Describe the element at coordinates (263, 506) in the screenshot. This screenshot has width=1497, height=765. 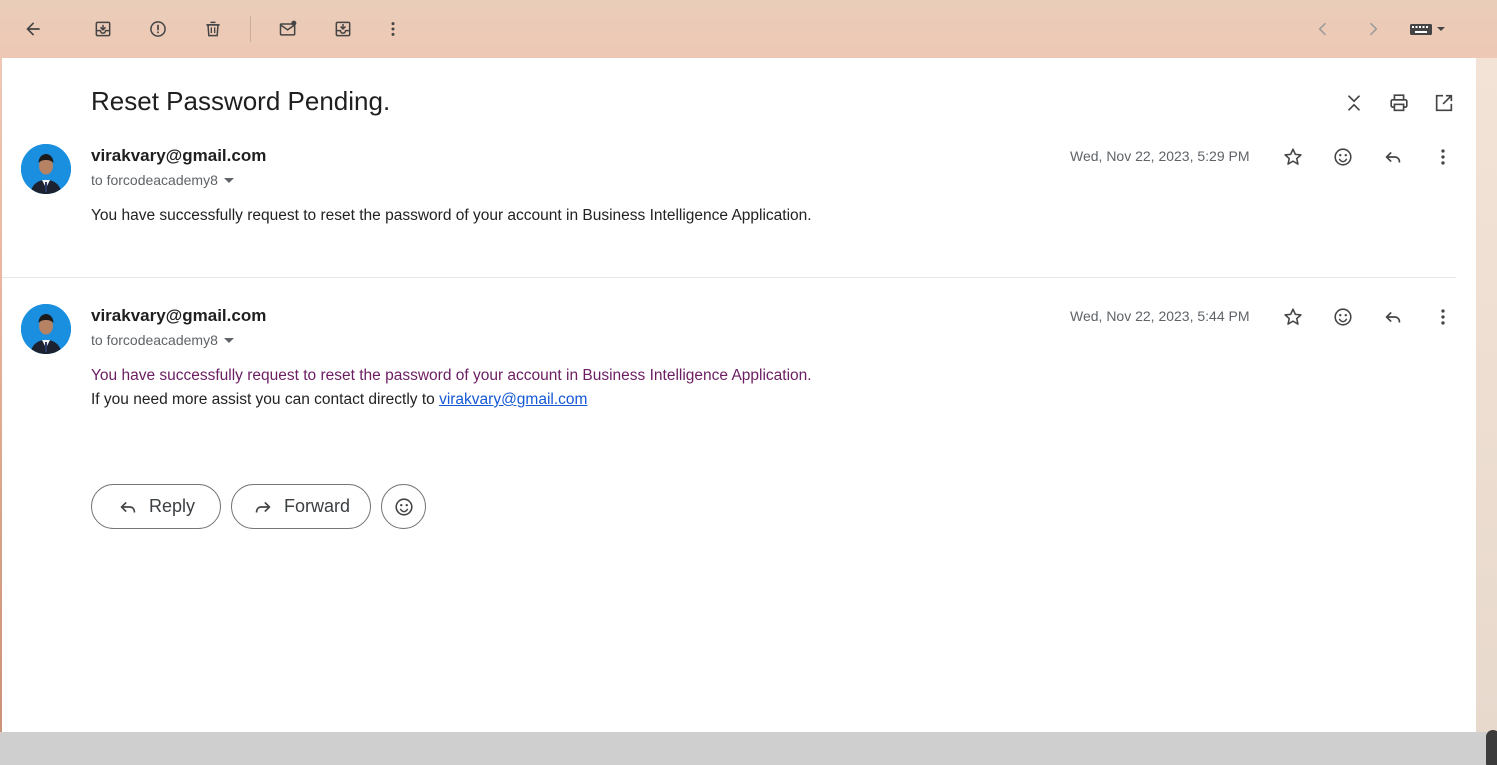
I see `forward-icon` at that location.